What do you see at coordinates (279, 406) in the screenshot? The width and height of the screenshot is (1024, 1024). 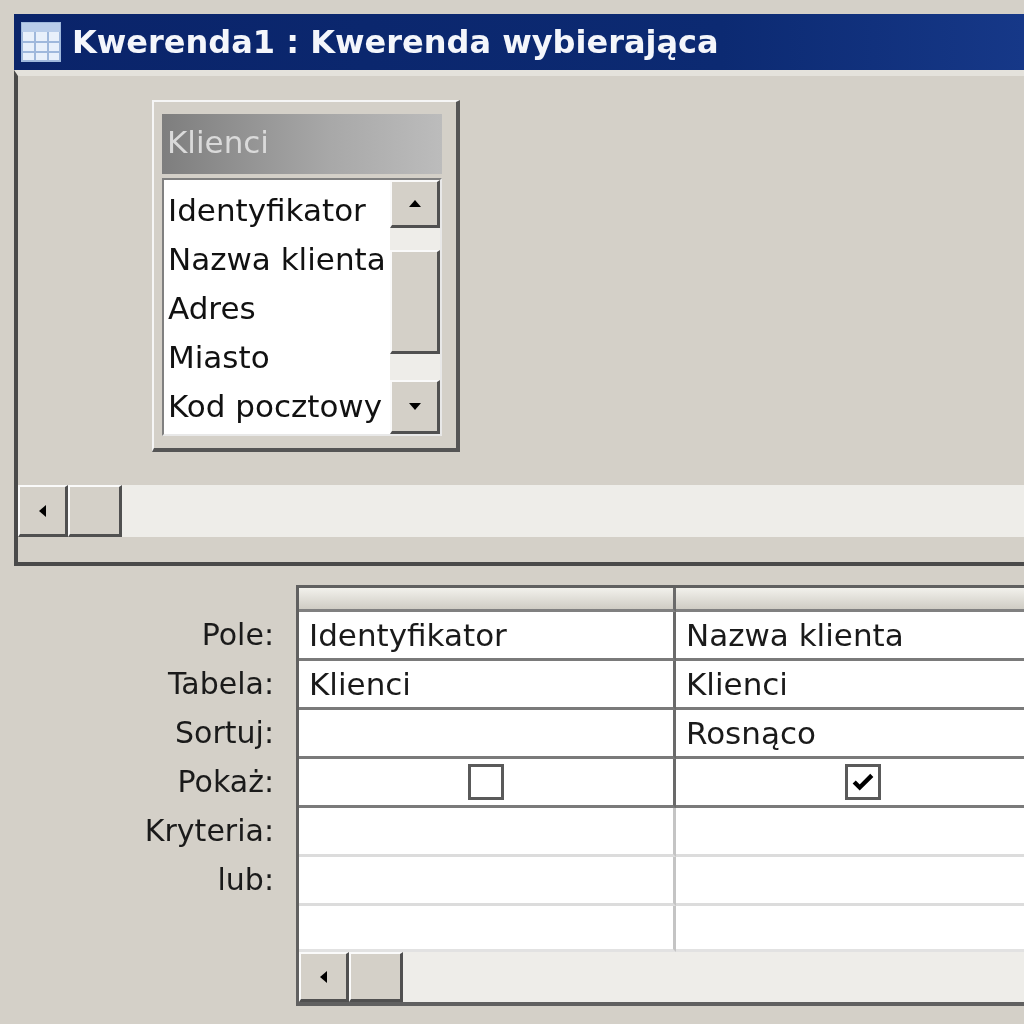 I see `field-list-item: Kod pocztowy` at bounding box center [279, 406].